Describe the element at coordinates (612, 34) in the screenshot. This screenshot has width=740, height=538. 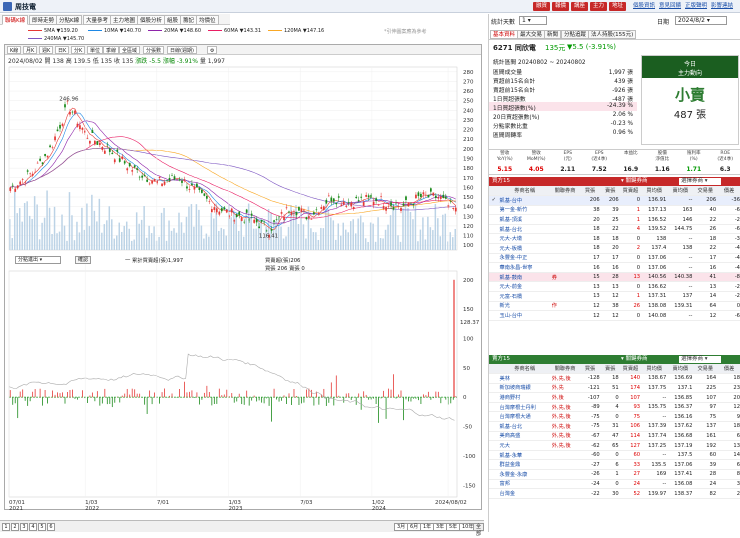
I see `rtab-institution: 法人持股(155元)` at that location.